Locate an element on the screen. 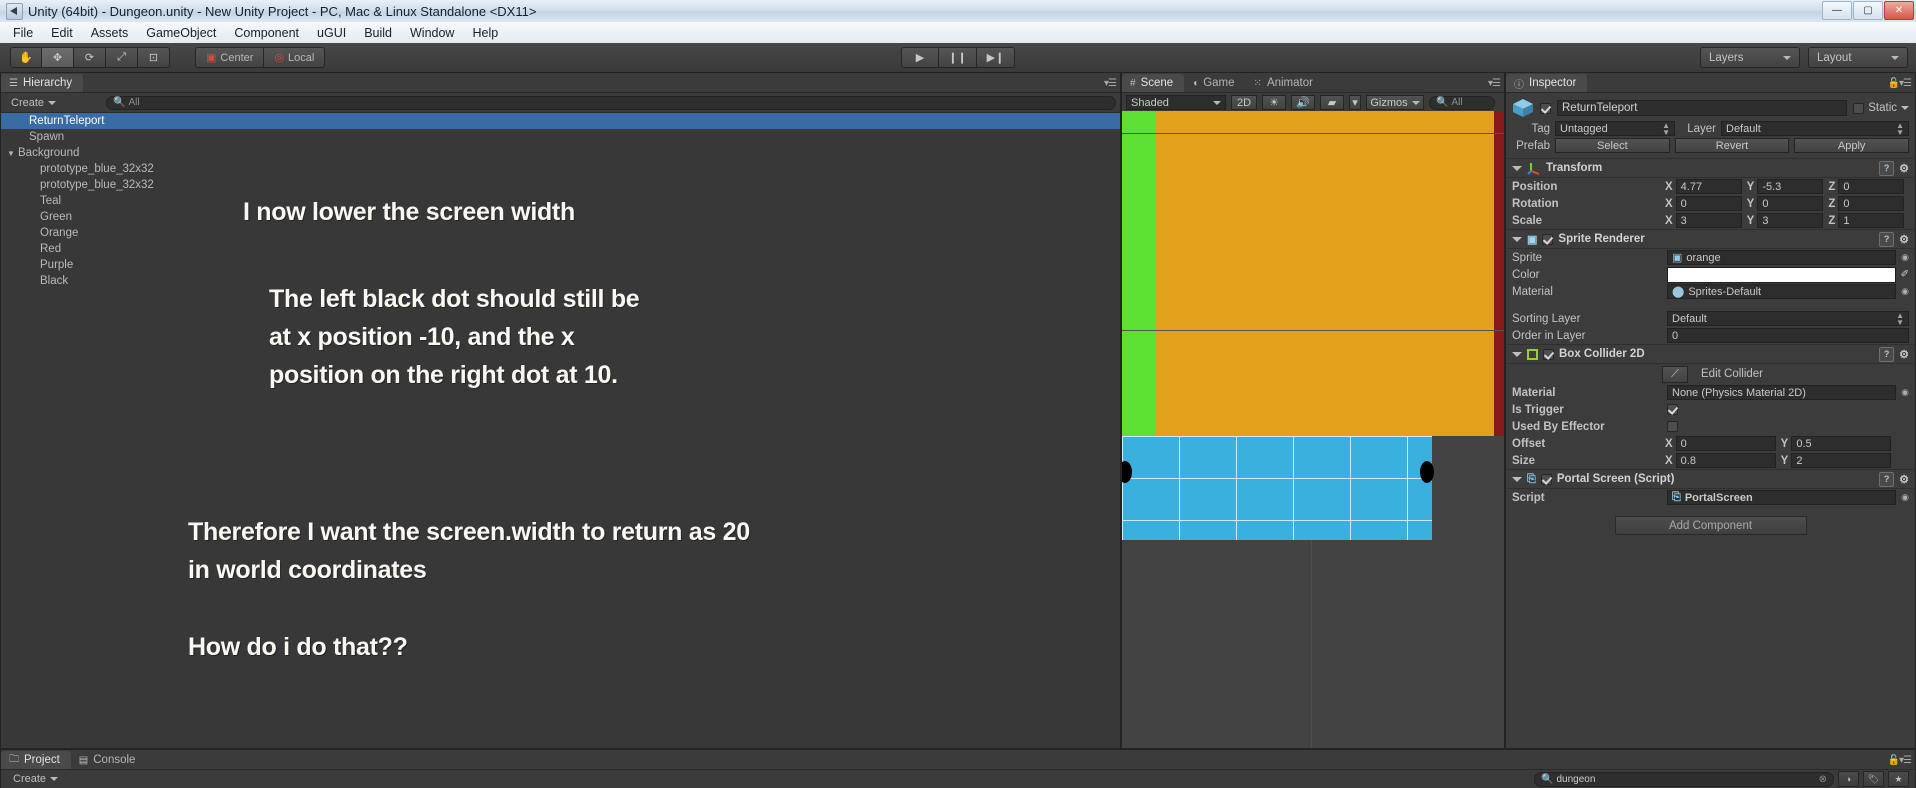 The image size is (1916, 788). rotate-tool-icon: ⟳ is located at coordinates (90, 57).